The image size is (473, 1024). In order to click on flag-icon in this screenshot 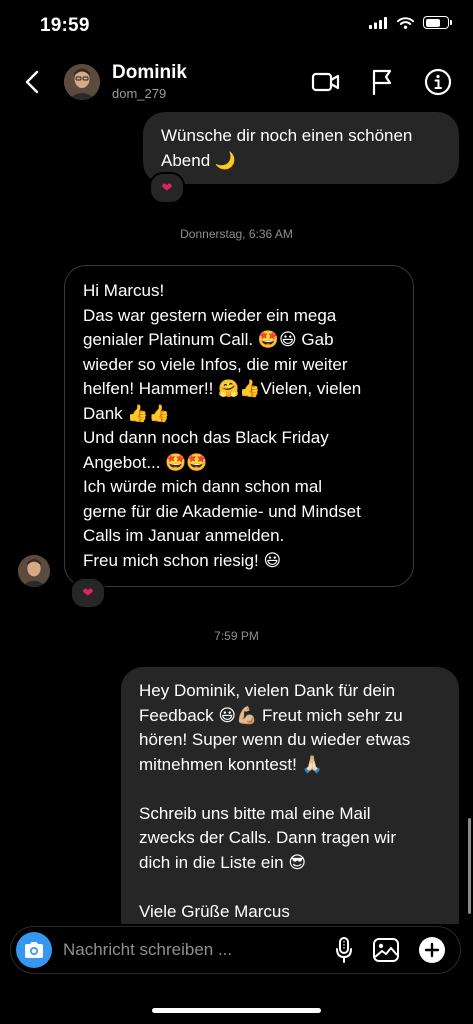, I will do `click(382, 82)`.